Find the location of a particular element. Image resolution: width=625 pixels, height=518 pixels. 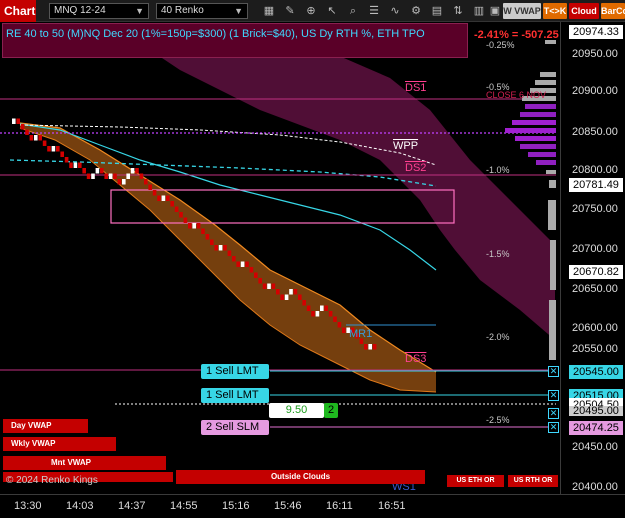

ds1-label: DS1 is located at coordinates (416, 88).